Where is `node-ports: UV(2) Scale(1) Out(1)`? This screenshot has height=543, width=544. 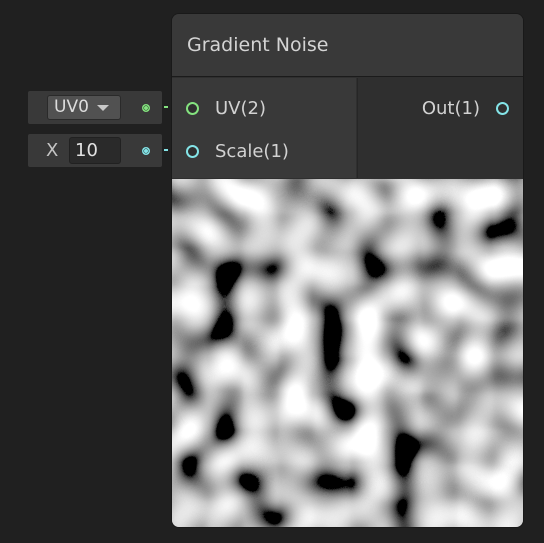
node-ports: UV(2) Scale(1) Out(1) is located at coordinates (347, 128).